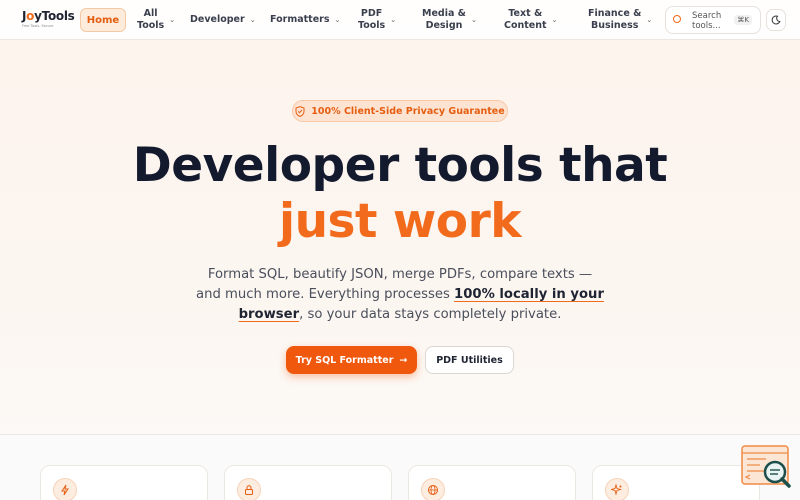 This screenshot has height=500, width=800. I want to click on nav-developer: Developer ⌄, so click(223, 20).